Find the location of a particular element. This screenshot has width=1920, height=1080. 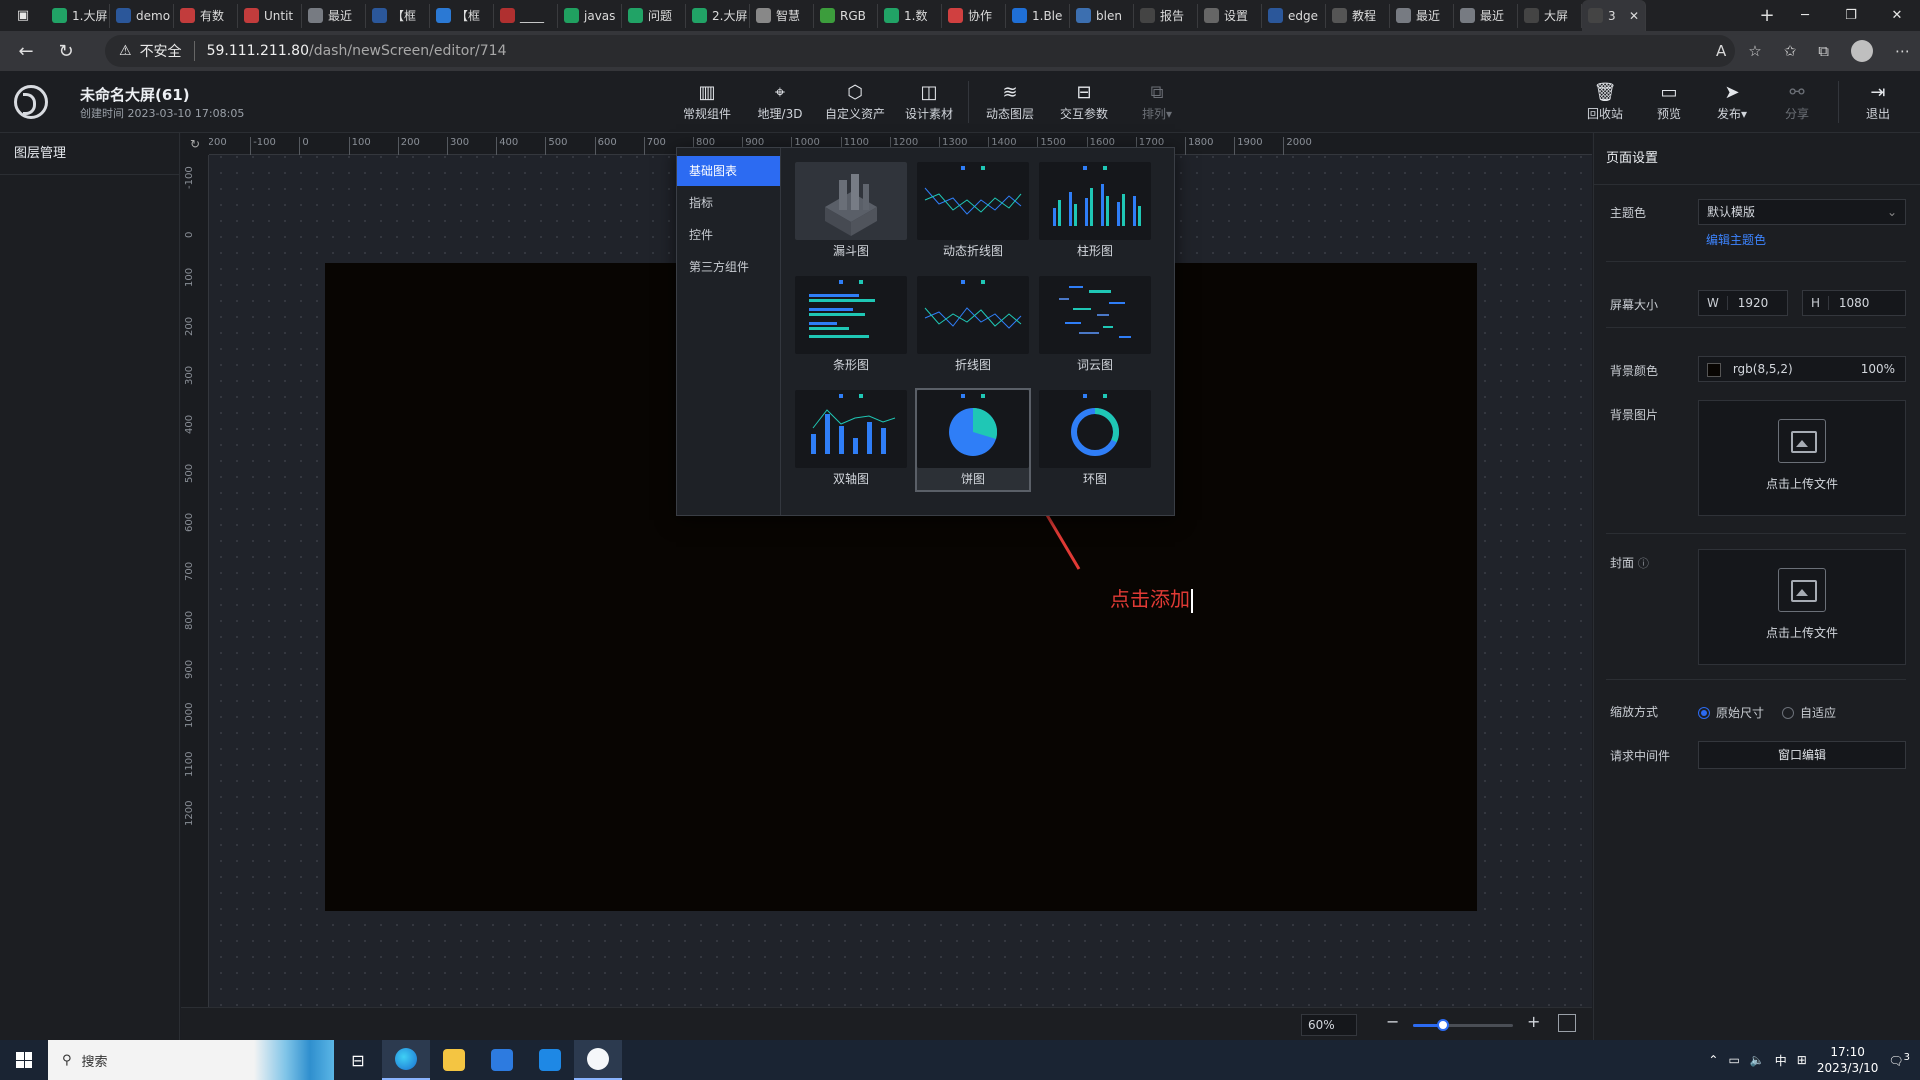

project-title: 未命名大屏(61) is located at coordinates (135, 94).